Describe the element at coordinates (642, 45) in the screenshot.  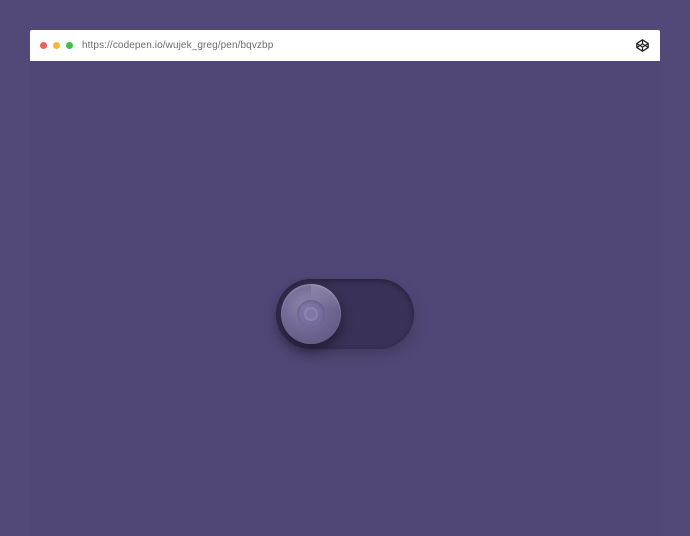
I see `codepen-icon` at that location.